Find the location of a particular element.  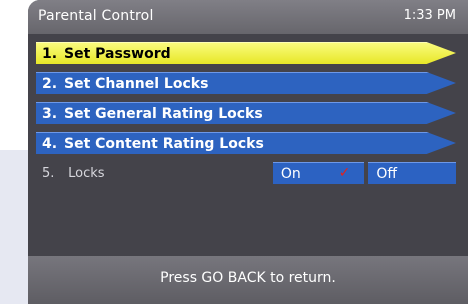

clock: 1:33 PM is located at coordinates (429, 15).